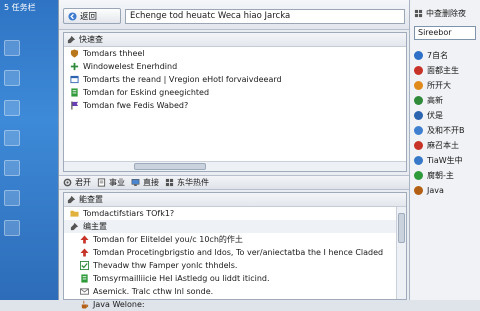  Describe the element at coordinates (446, 130) in the screenshot. I see `side-list-item: 及和不开B` at that location.